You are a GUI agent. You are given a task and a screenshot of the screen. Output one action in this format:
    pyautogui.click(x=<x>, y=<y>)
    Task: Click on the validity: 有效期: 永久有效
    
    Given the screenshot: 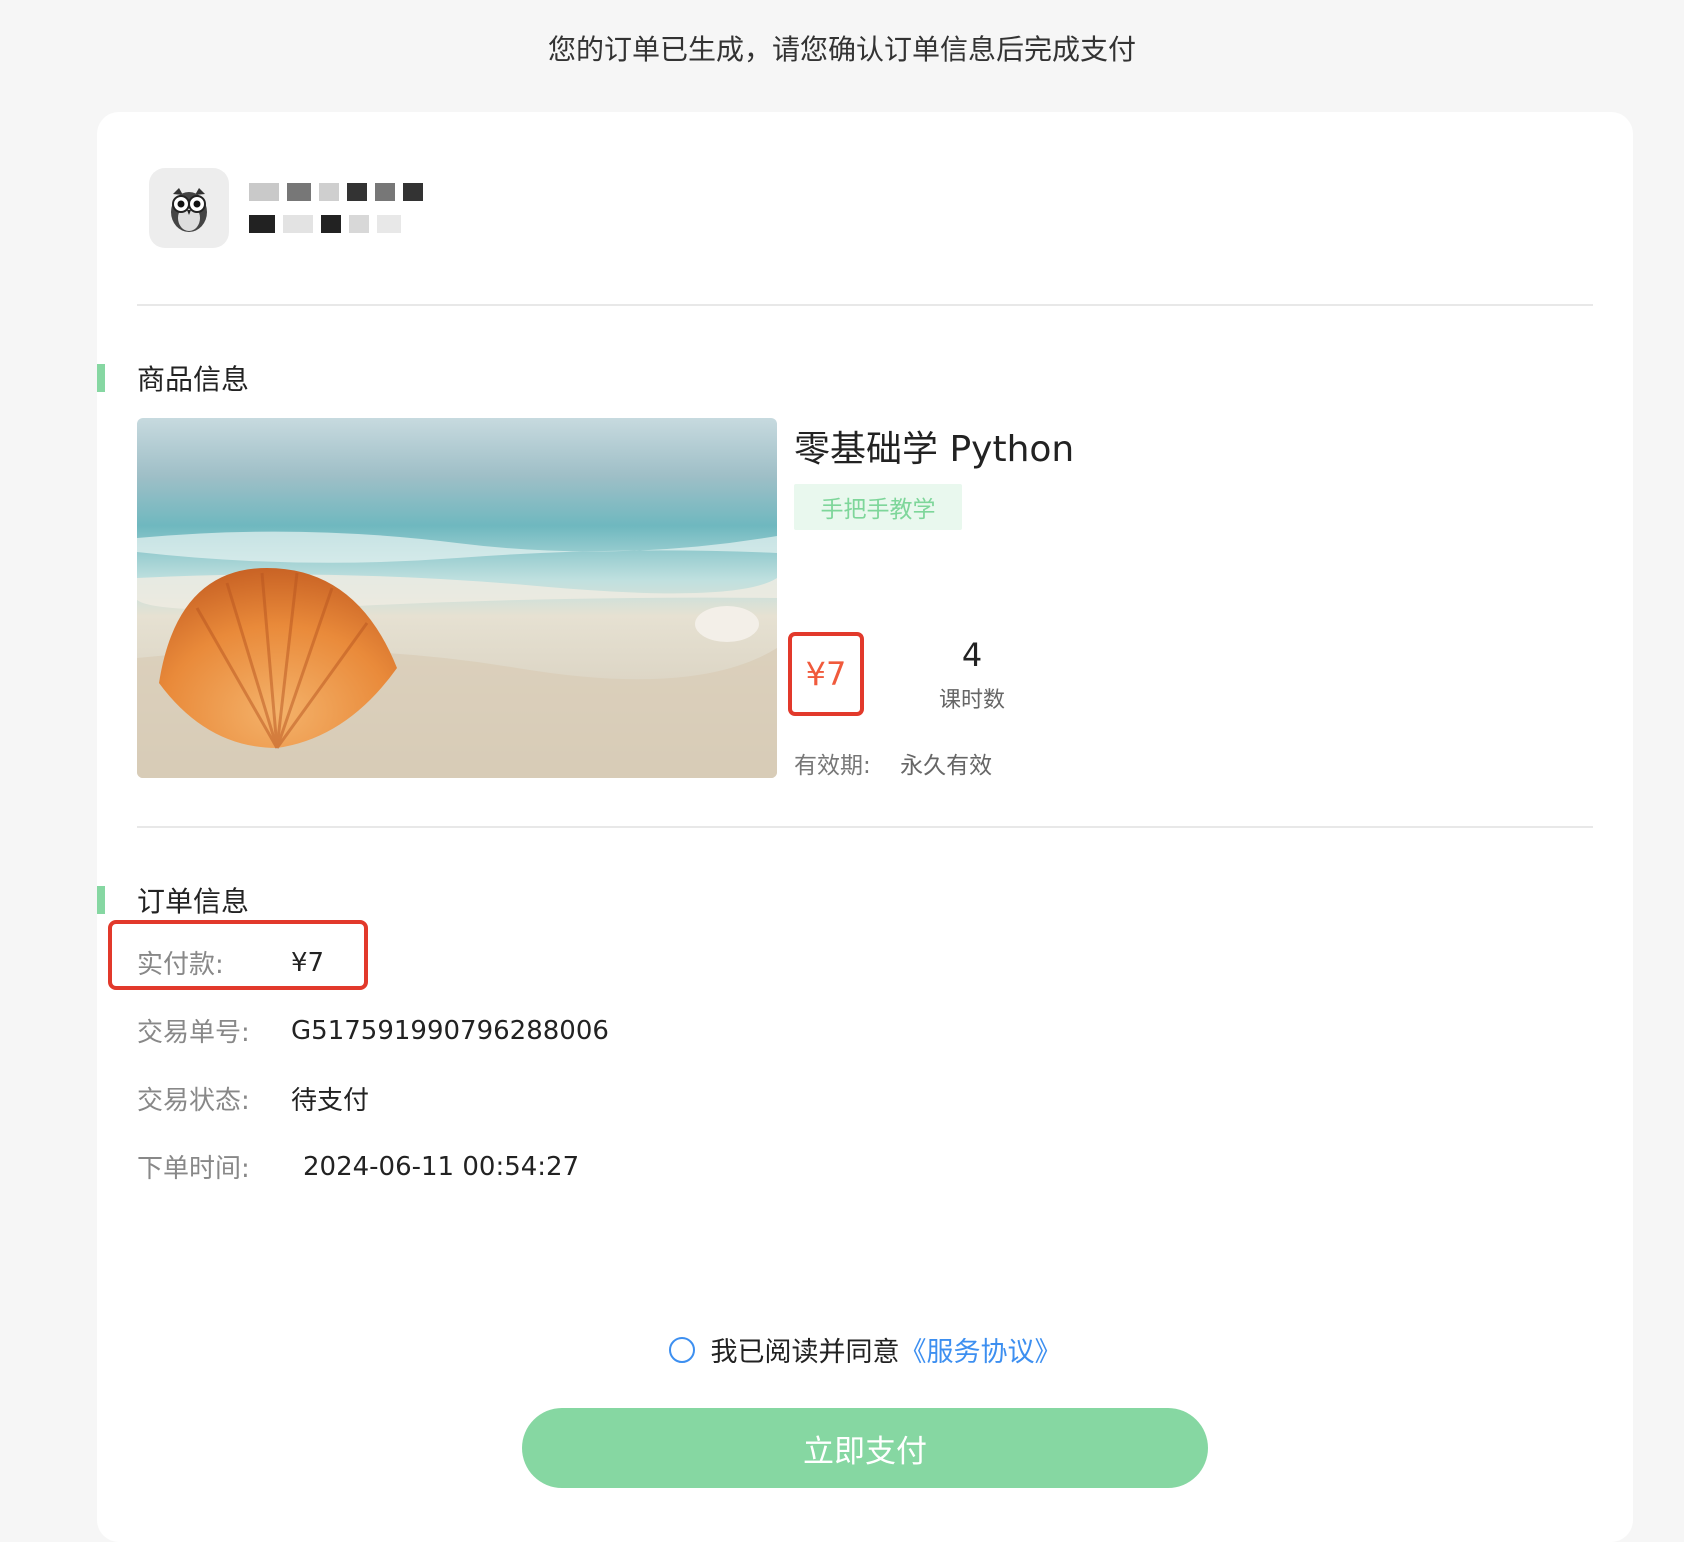 What is the action you would take?
    pyautogui.click(x=893, y=763)
    